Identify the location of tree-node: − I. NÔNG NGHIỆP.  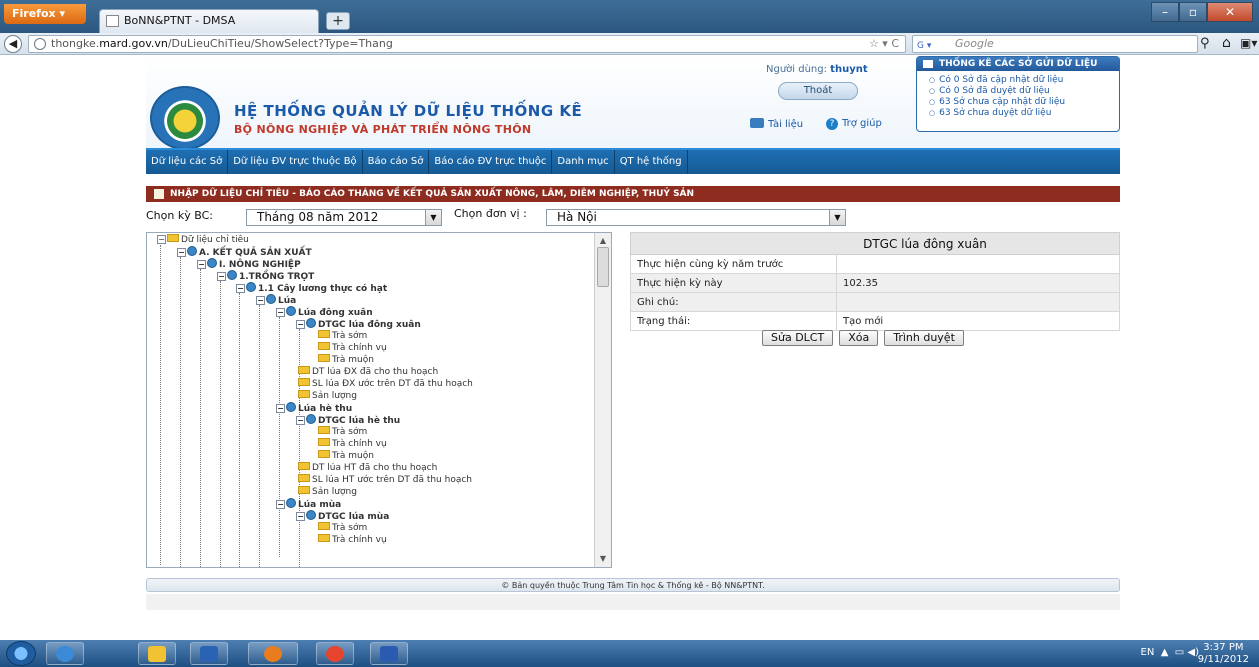
(249, 264).